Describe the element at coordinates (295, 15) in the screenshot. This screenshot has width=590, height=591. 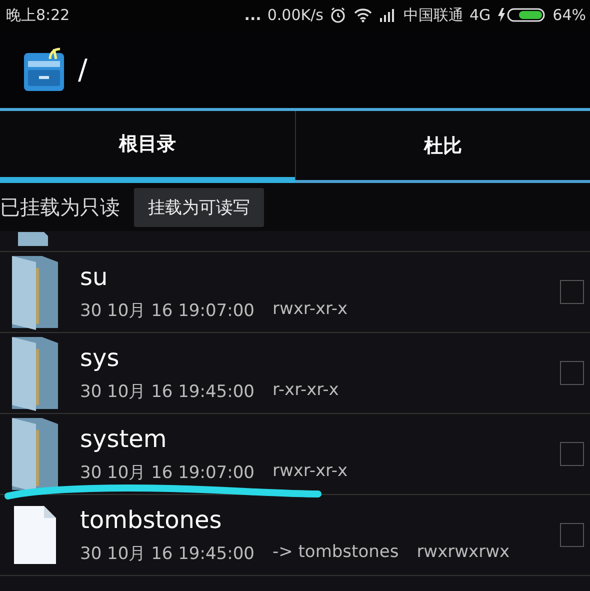
I see `network-speed: 0.00K/s` at that location.